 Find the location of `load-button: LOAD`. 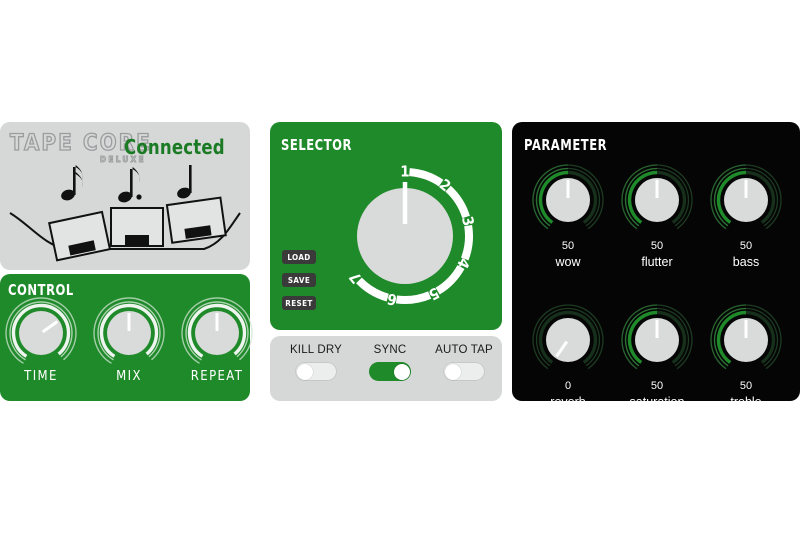

load-button: LOAD is located at coordinates (299, 257).